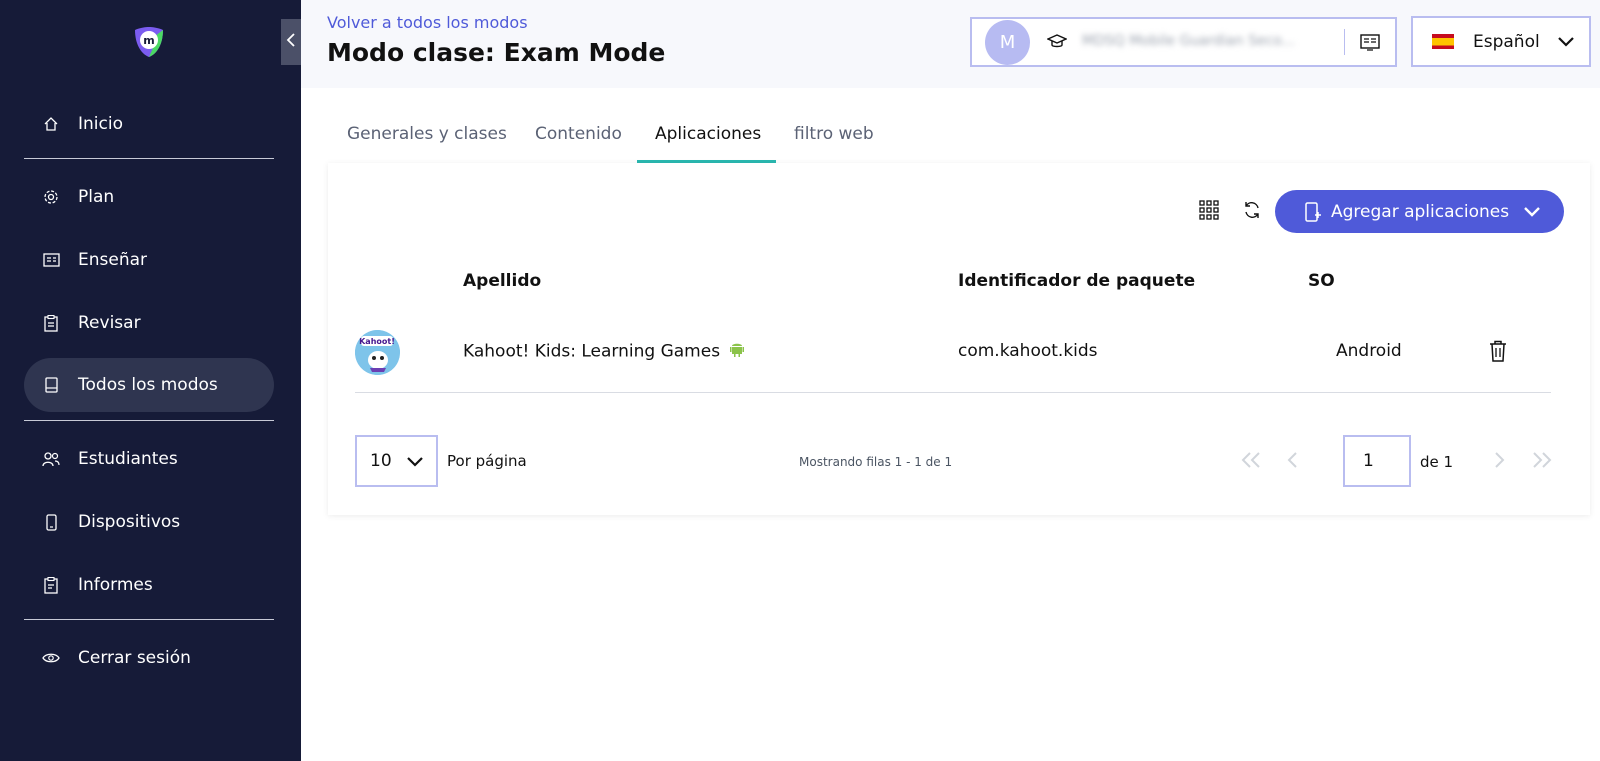 The width and height of the screenshot is (1600, 761). What do you see at coordinates (1292, 462) in the screenshot?
I see `previous-page-icon` at bounding box center [1292, 462].